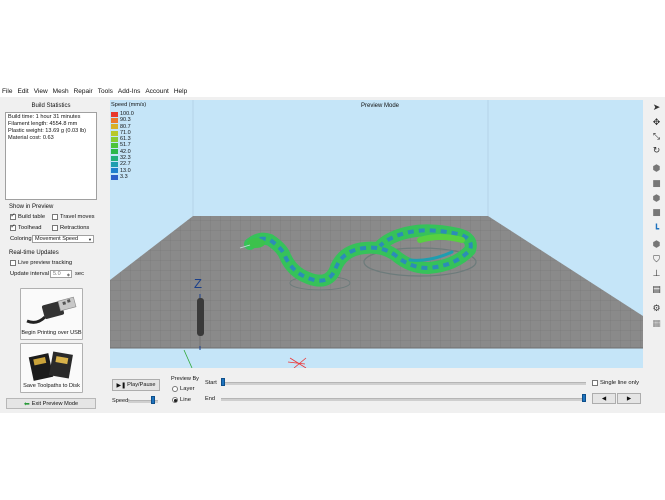 Image resolution: width=665 pixels, height=500 pixels. Describe the element at coordinates (656, 198) in the screenshot. I see `view-side-icon: ⬢` at that location.